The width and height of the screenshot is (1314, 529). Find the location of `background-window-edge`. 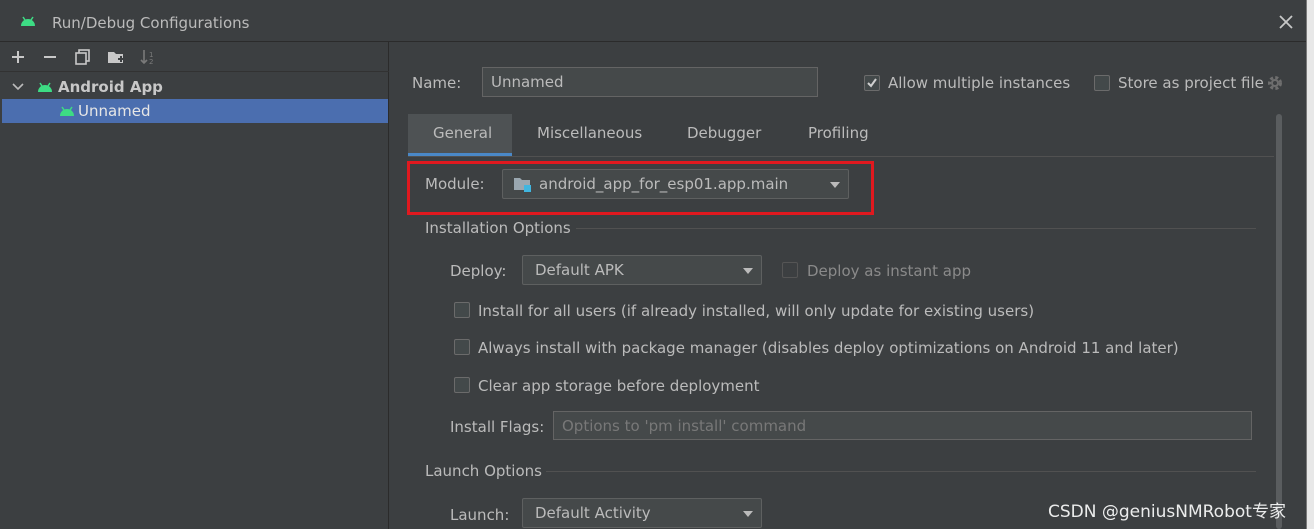

background-window-edge is located at coordinates (1310, 264).